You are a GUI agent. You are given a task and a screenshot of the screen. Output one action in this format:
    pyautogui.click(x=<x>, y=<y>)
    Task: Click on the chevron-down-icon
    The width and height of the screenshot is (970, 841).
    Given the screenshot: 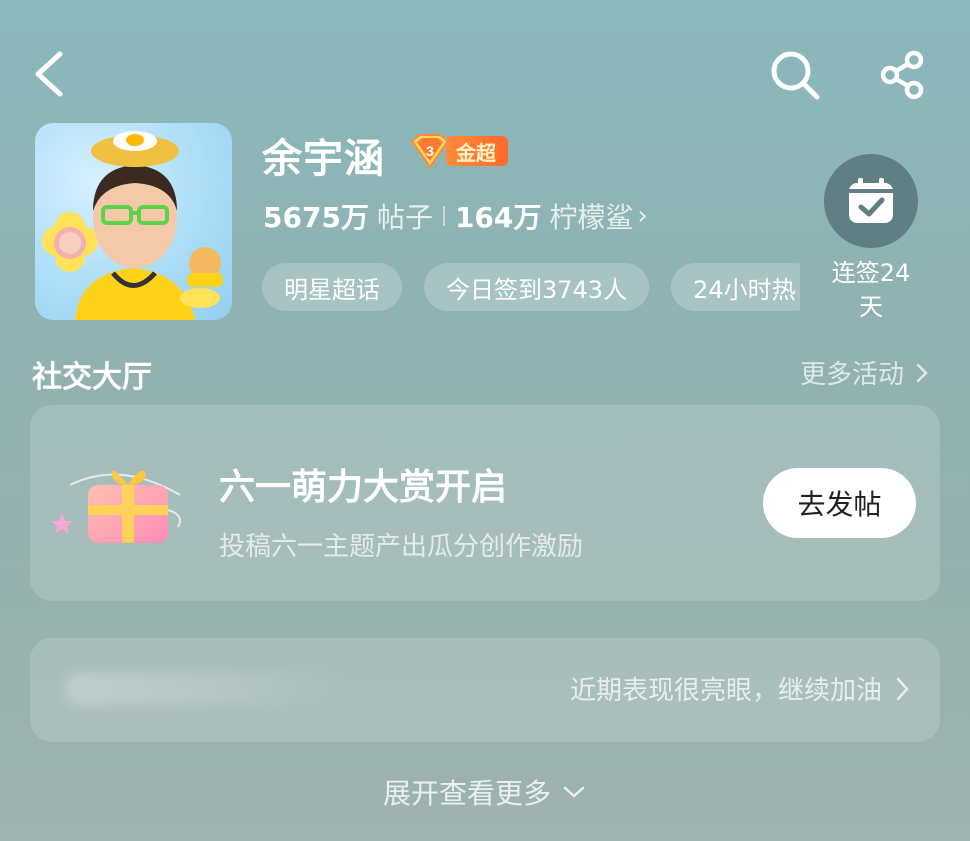 What is the action you would take?
    pyautogui.click(x=574, y=792)
    